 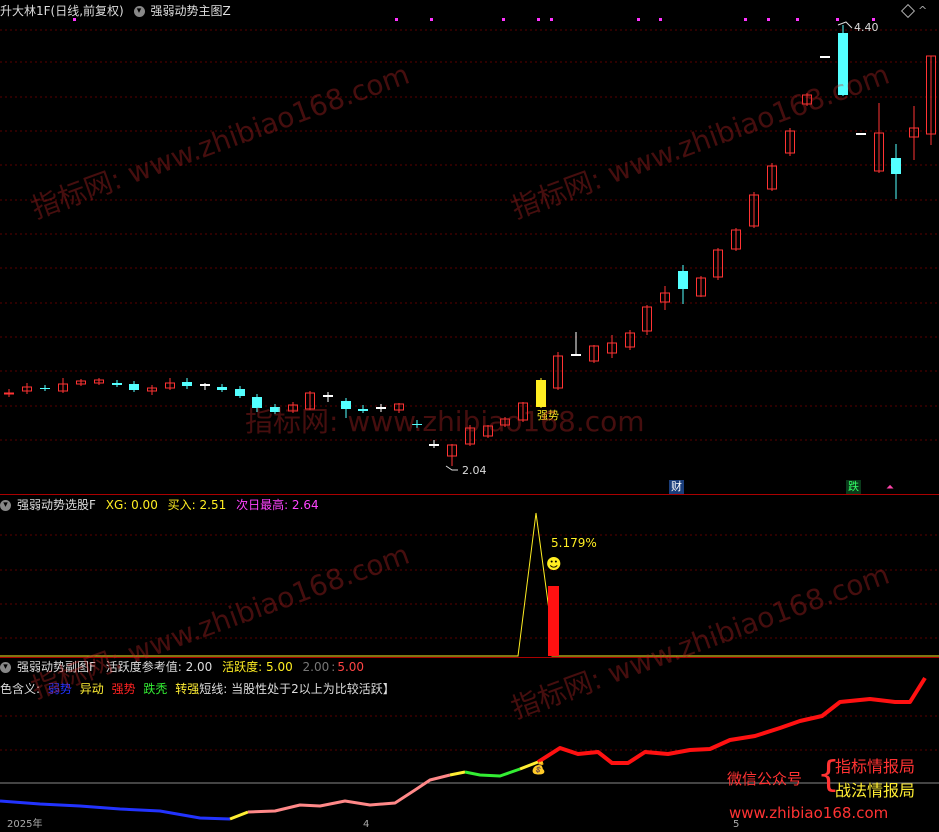 What do you see at coordinates (123, 689) in the screenshot?
I see `legend-strong: 强势` at bounding box center [123, 689].